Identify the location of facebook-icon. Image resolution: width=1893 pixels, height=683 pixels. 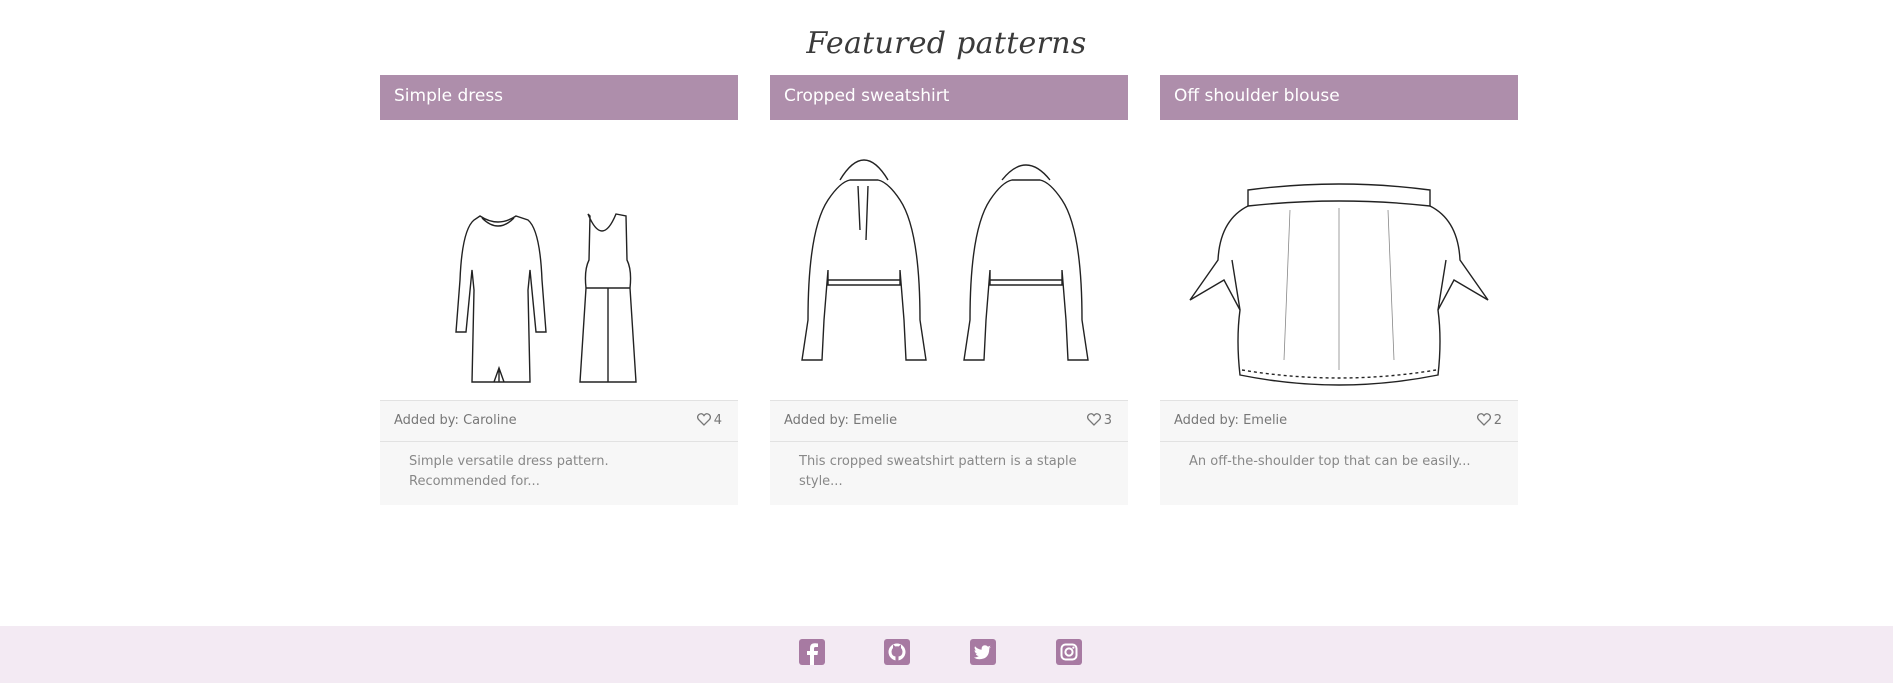
(812, 652).